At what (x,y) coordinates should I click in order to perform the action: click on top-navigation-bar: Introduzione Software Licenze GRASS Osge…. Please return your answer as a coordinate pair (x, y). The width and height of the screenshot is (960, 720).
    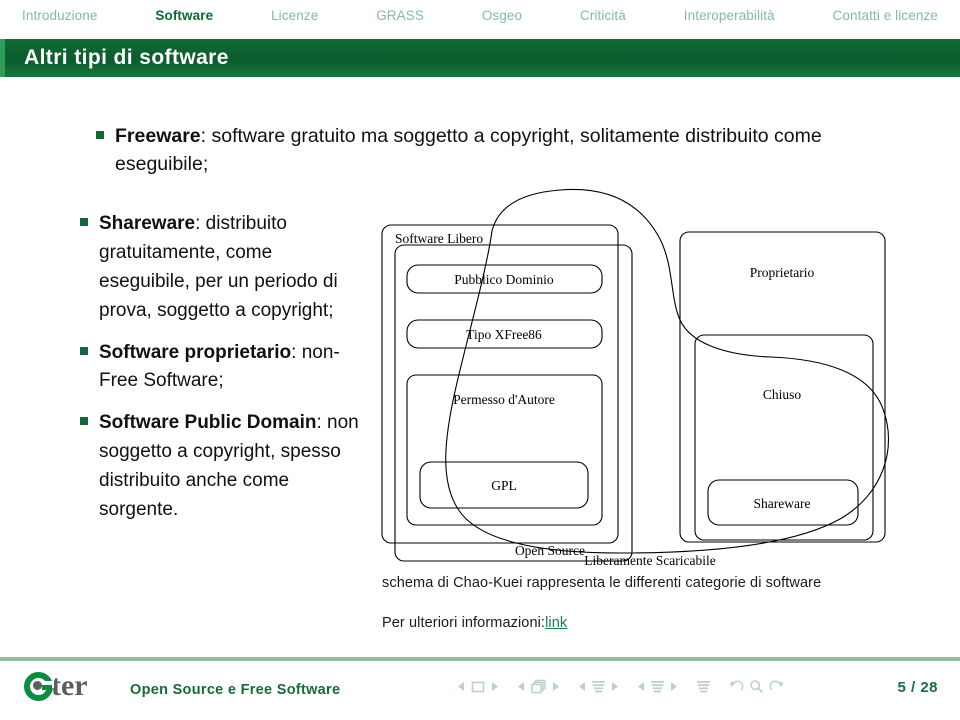
    Looking at the image, I should click on (480, 15).